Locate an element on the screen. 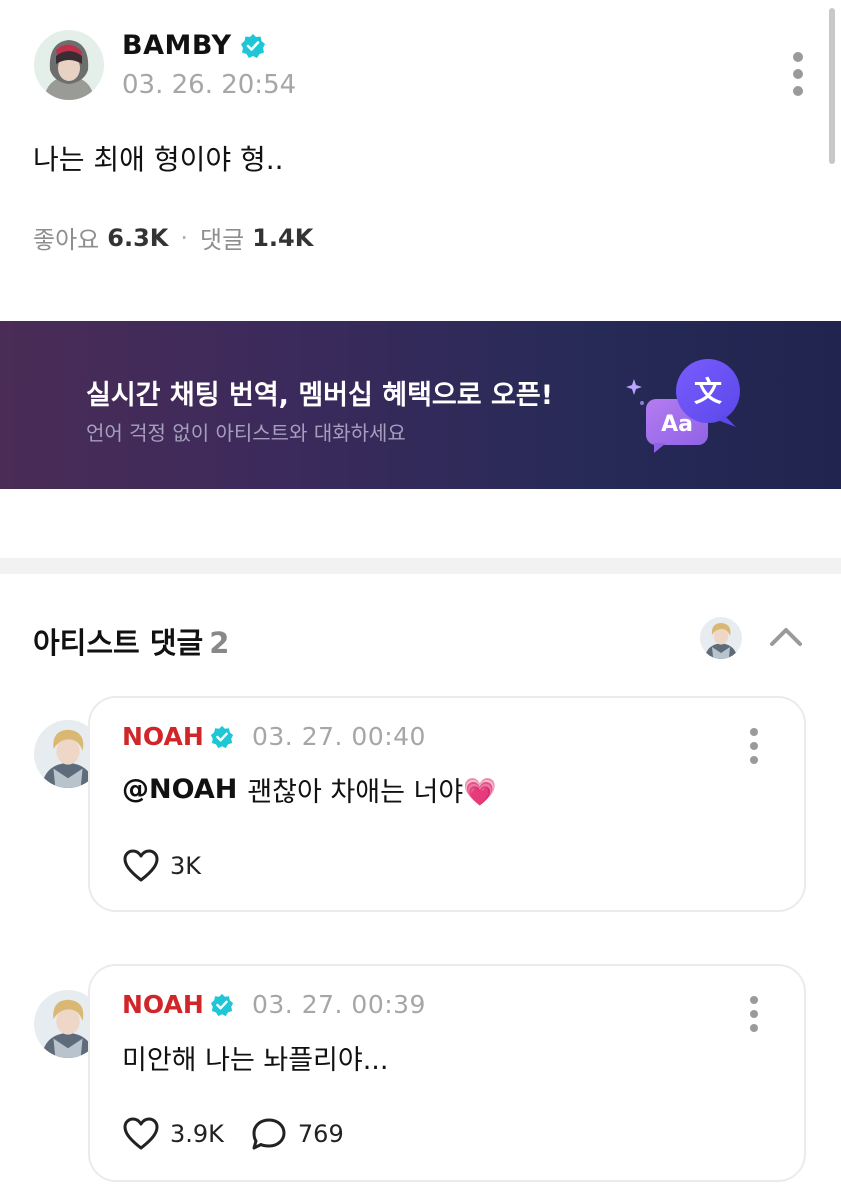  author-name: BAMBY is located at coordinates (194, 45).